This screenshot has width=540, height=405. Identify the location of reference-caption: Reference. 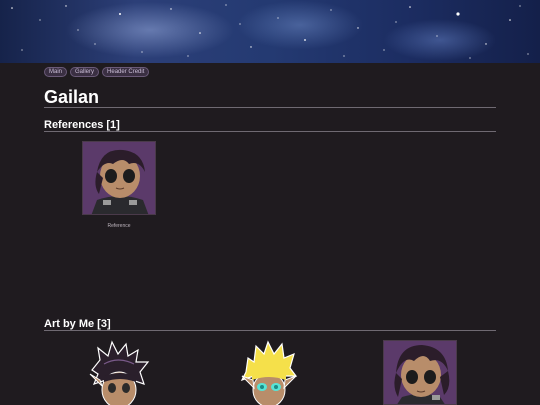
(119, 226).